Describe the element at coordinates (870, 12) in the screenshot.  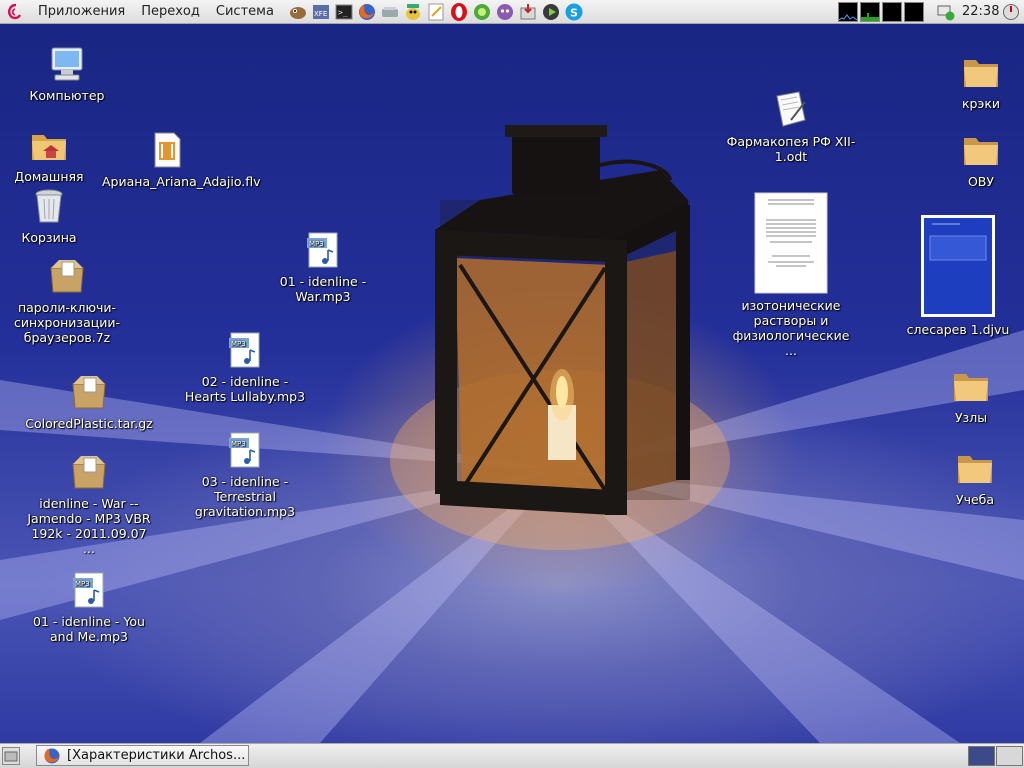
I see `memory-graph` at that location.